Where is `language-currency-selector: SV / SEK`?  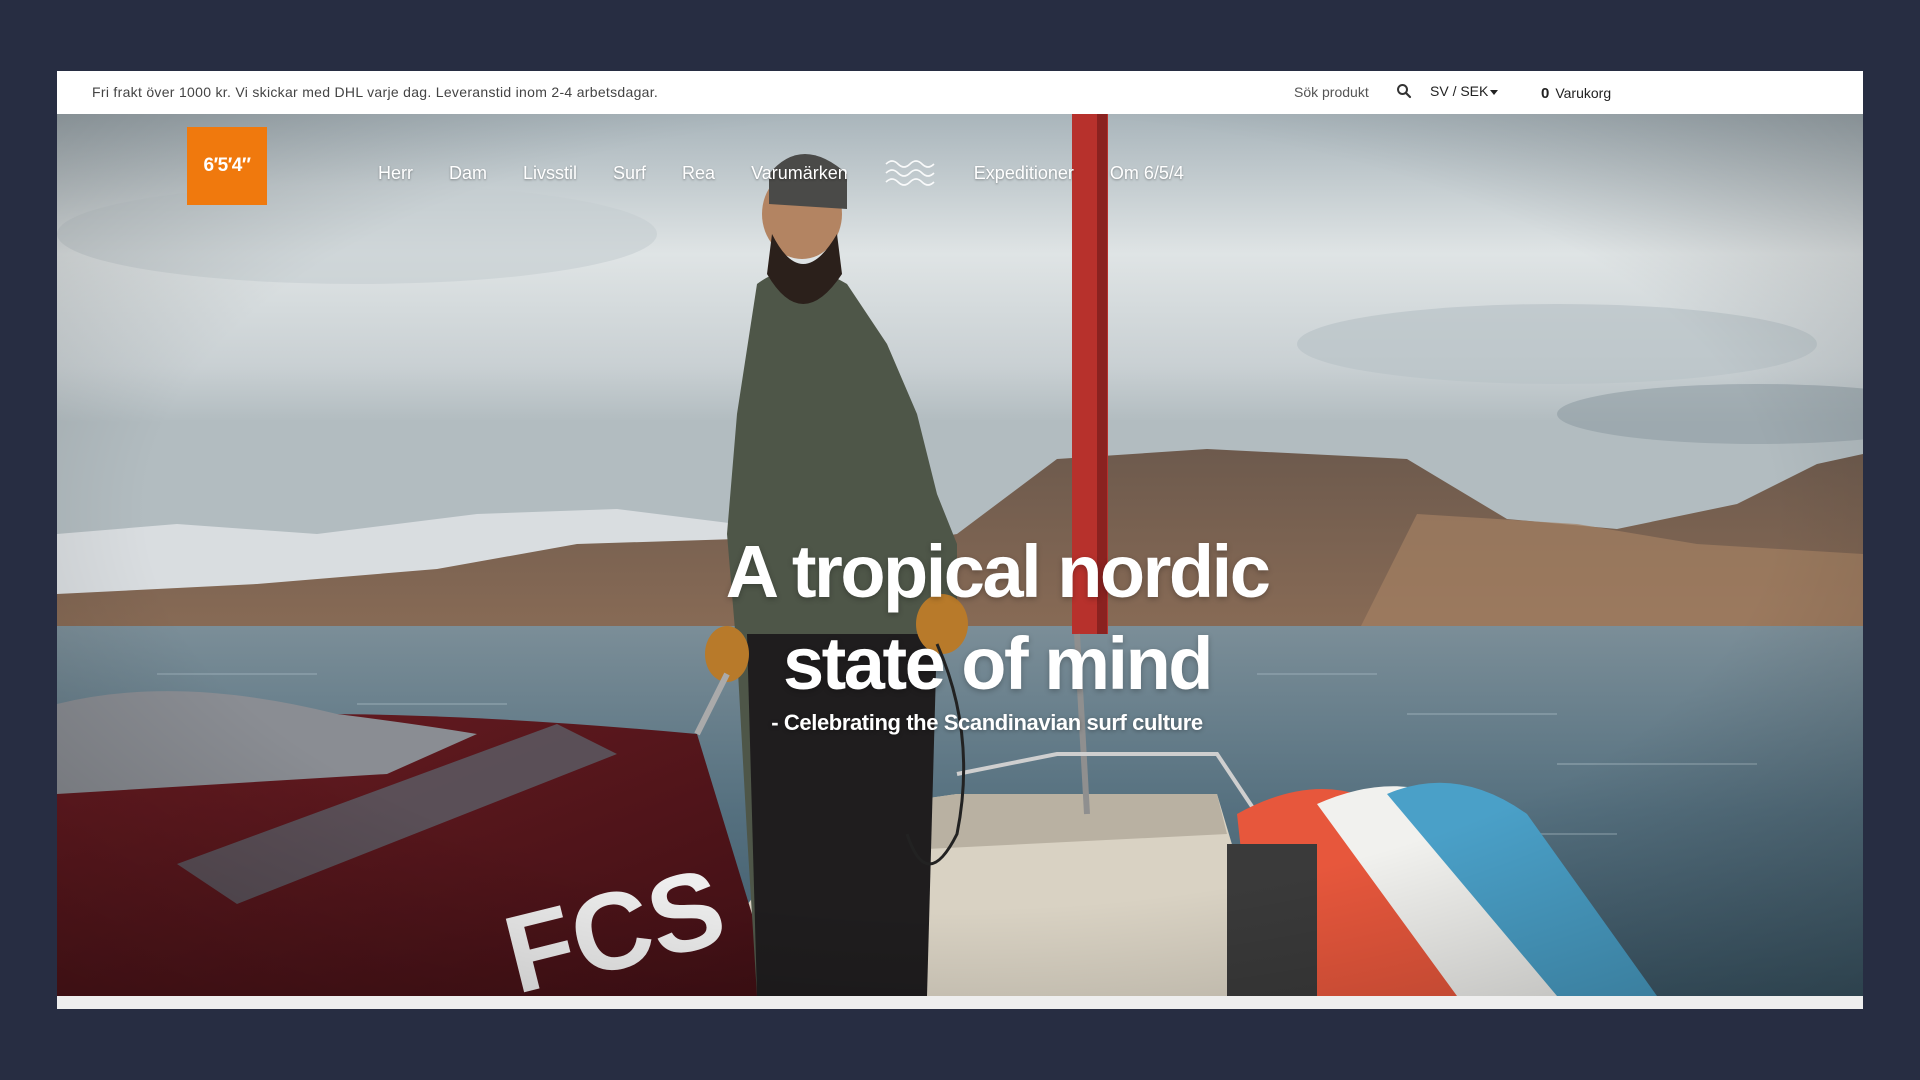
language-currency-selector: SV / SEK is located at coordinates (1464, 91).